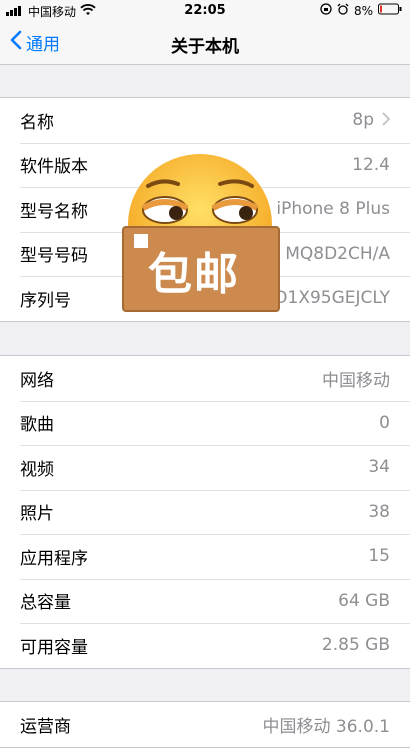 Image resolution: width=410 pixels, height=748 pixels. What do you see at coordinates (384, 422) in the screenshot?
I see `row-value: 0` at bounding box center [384, 422].